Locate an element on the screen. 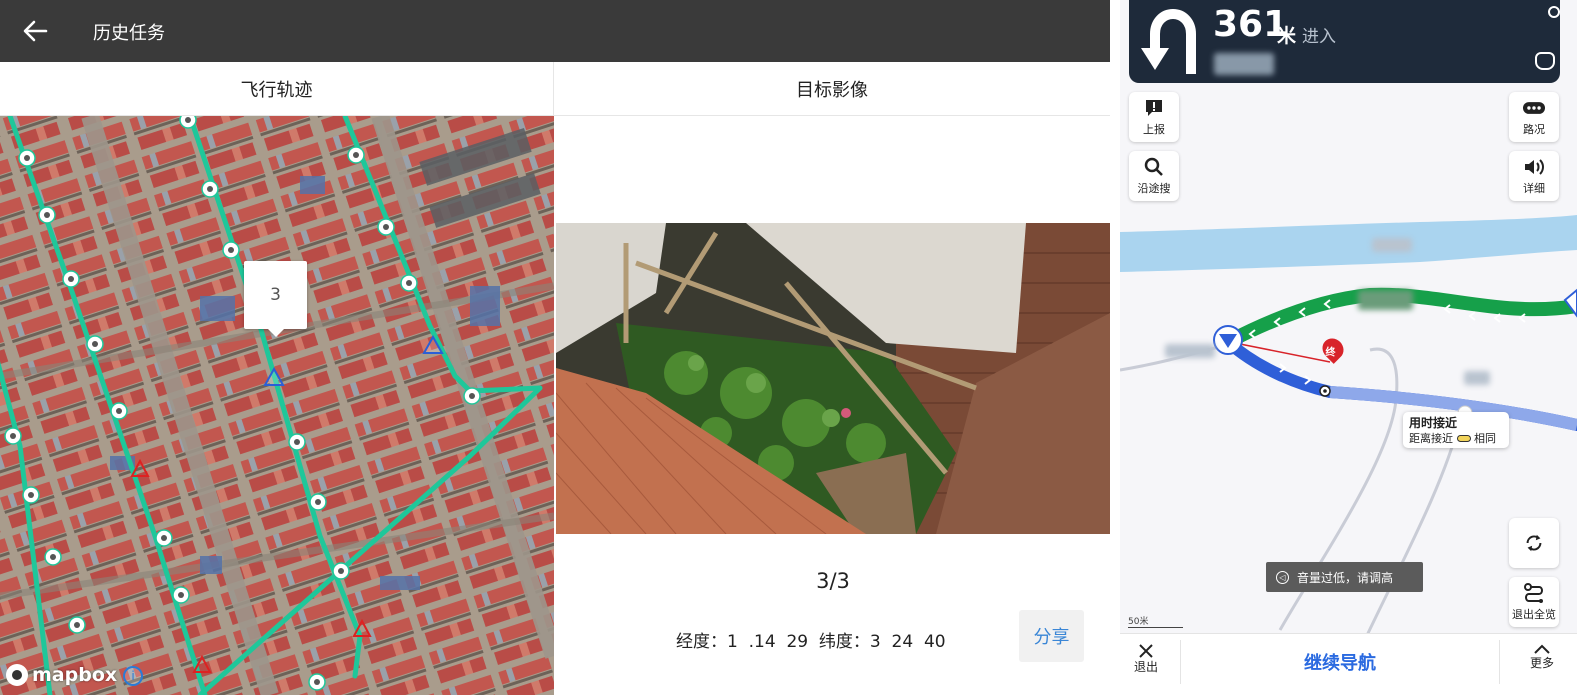 This screenshot has width=1577, height=695. volume-low-icon: ◁ is located at coordinates (1282, 577).